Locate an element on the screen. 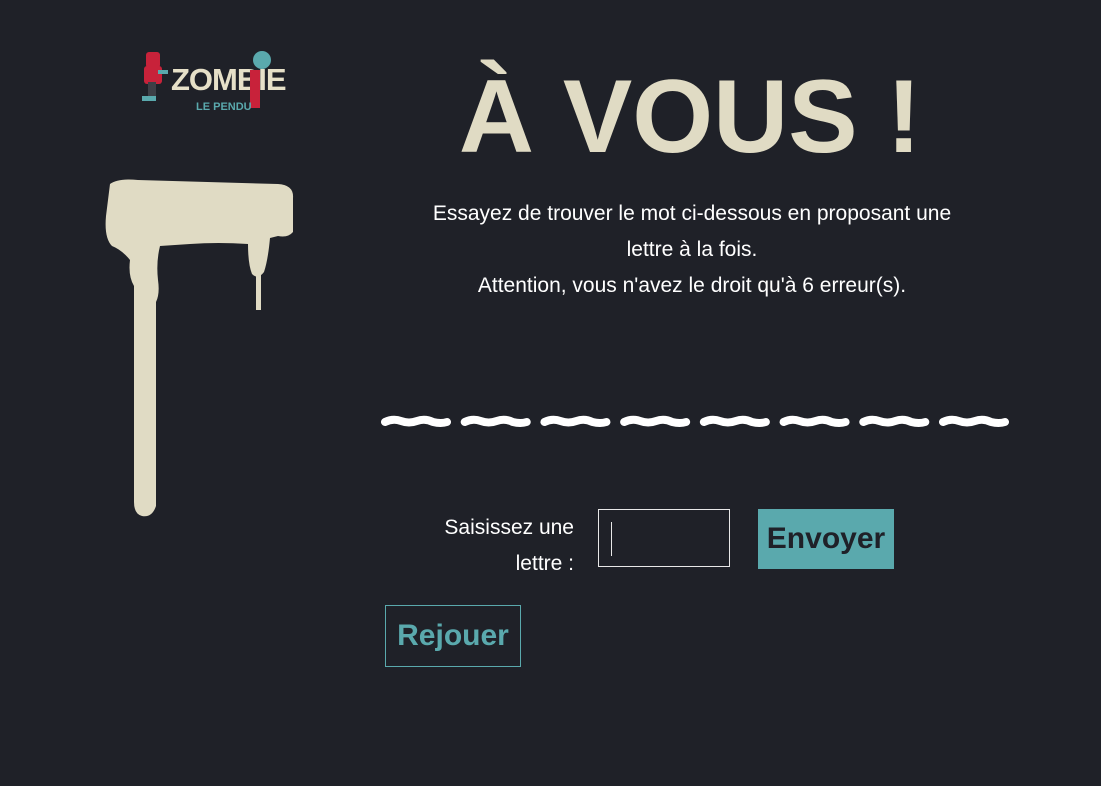 The image size is (1101, 786). zombie-head-icon is located at coordinates (262, 60).